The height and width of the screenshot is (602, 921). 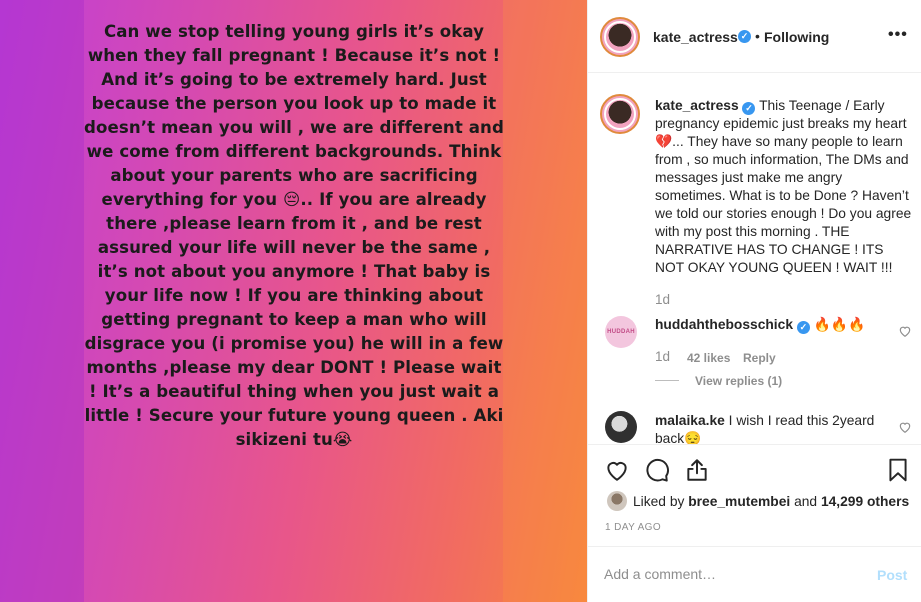 I want to click on caption-username: kate_actress, so click(x=697, y=105).